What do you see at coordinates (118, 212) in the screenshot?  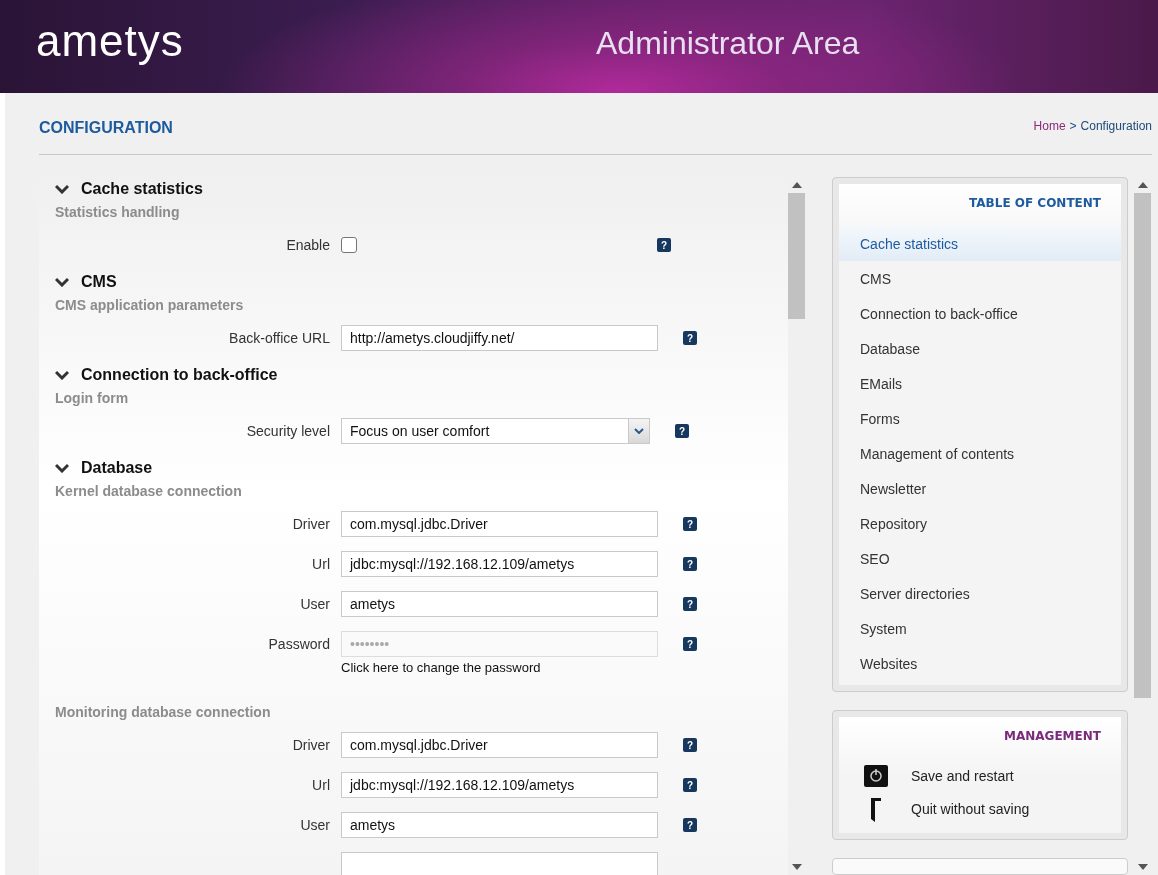 I see `group-title: Statistics handling` at bounding box center [118, 212].